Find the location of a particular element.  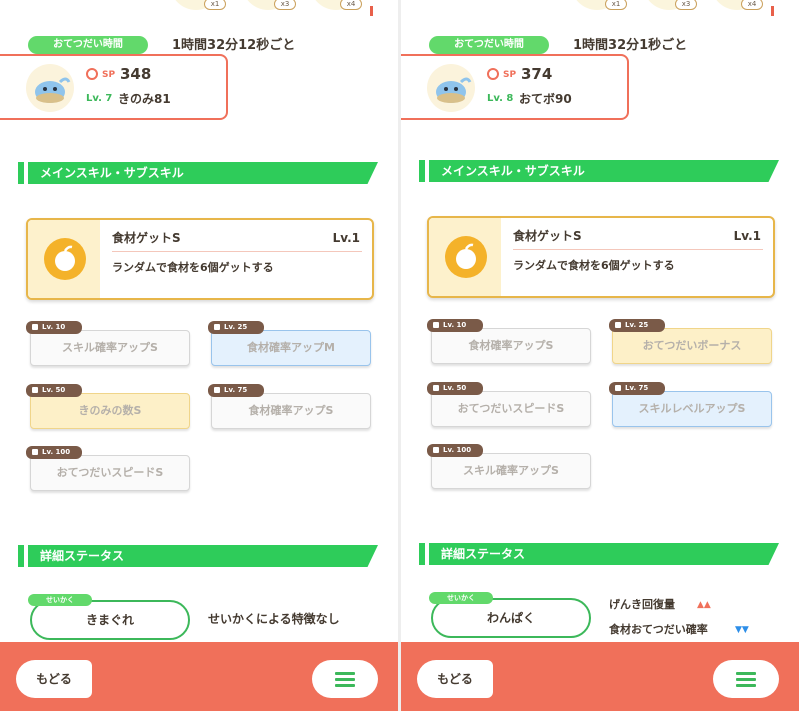

pokemon-item: きのみ81 is located at coordinates (144, 99).